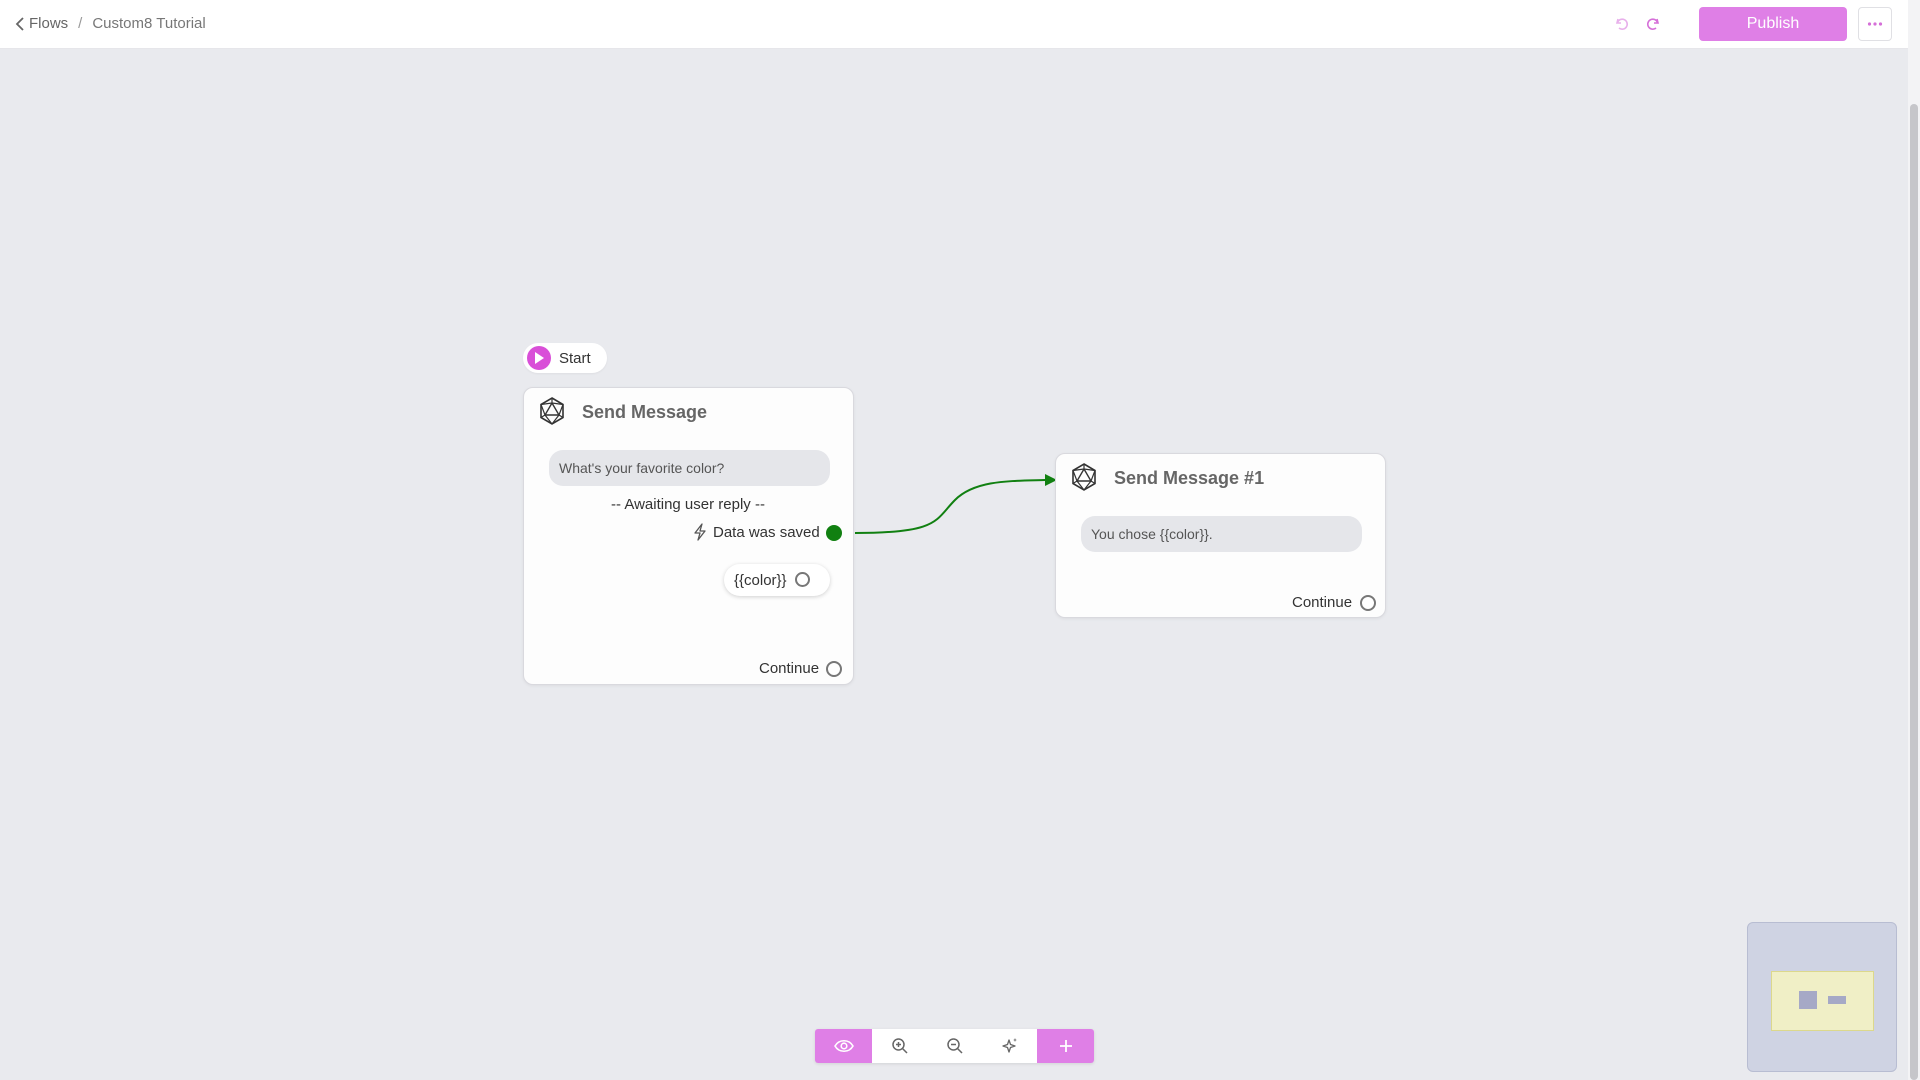  Describe the element at coordinates (954, 24) in the screenshot. I see `top-header: Flows / Custom8 Tutorial Publish` at that location.